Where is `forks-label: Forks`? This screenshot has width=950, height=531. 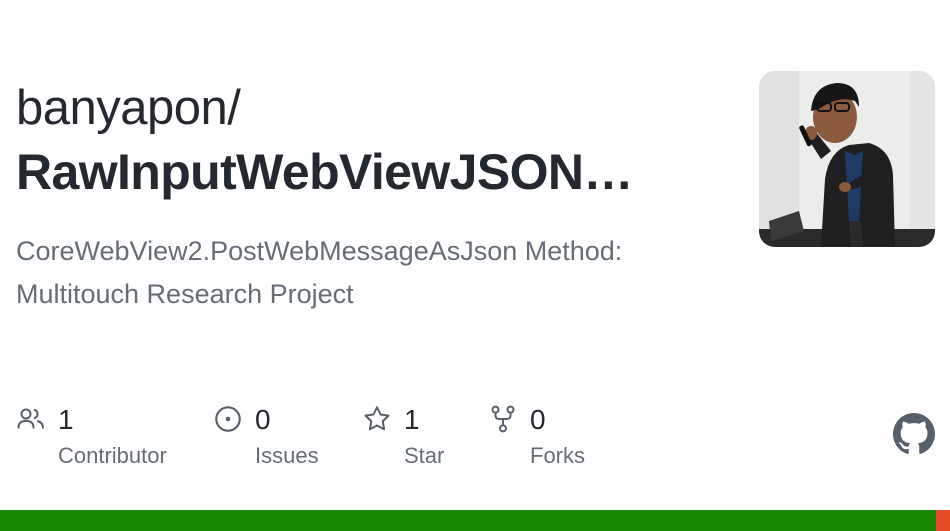 forks-label: Forks is located at coordinates (557, 455).